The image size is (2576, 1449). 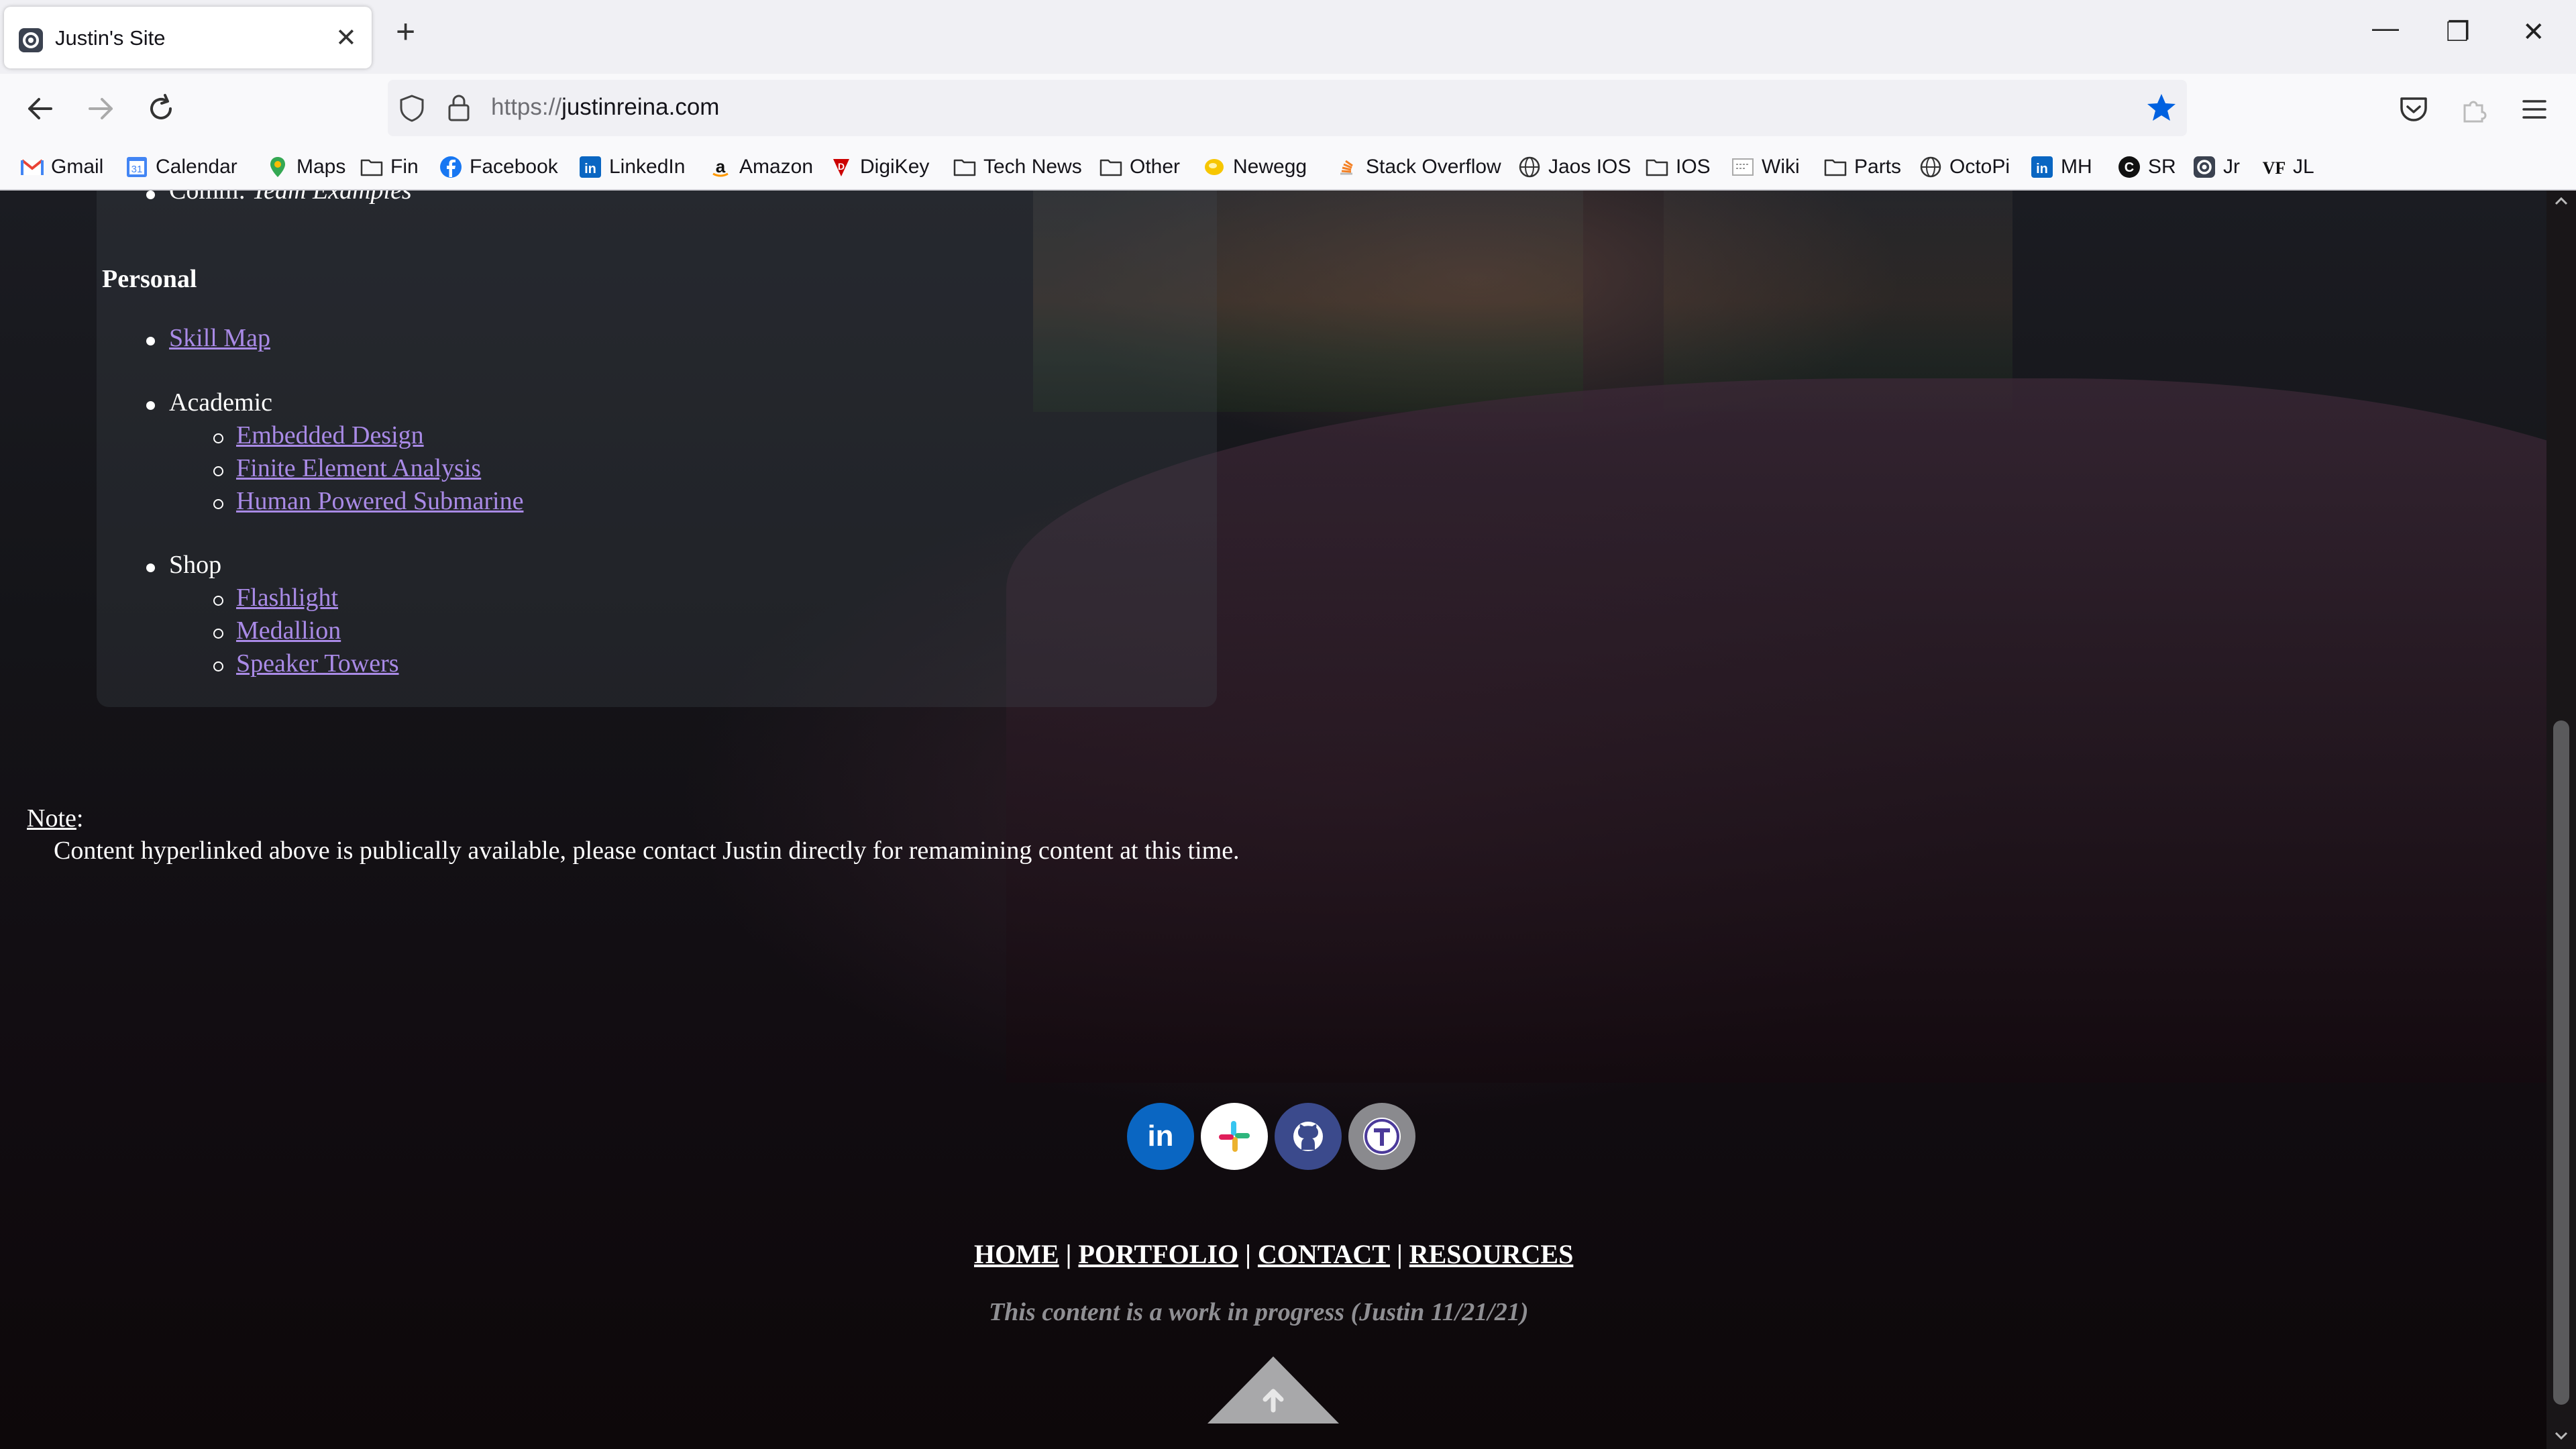 I want to click on footer-link-contact: CONTACT, so click(x=1324, y=1254).